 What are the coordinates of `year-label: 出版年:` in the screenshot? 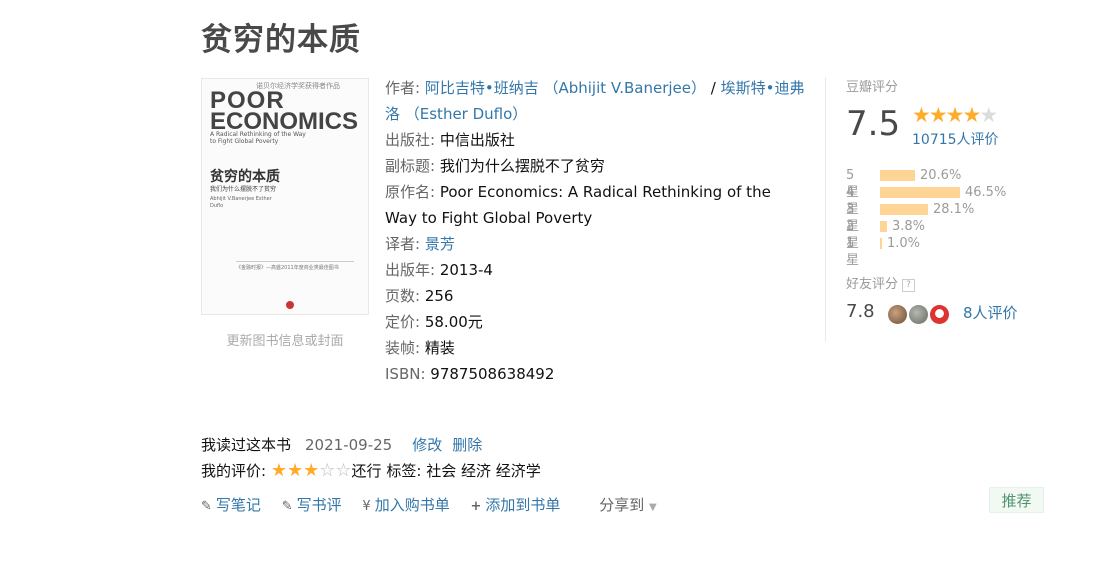 It's located at (410, 270).